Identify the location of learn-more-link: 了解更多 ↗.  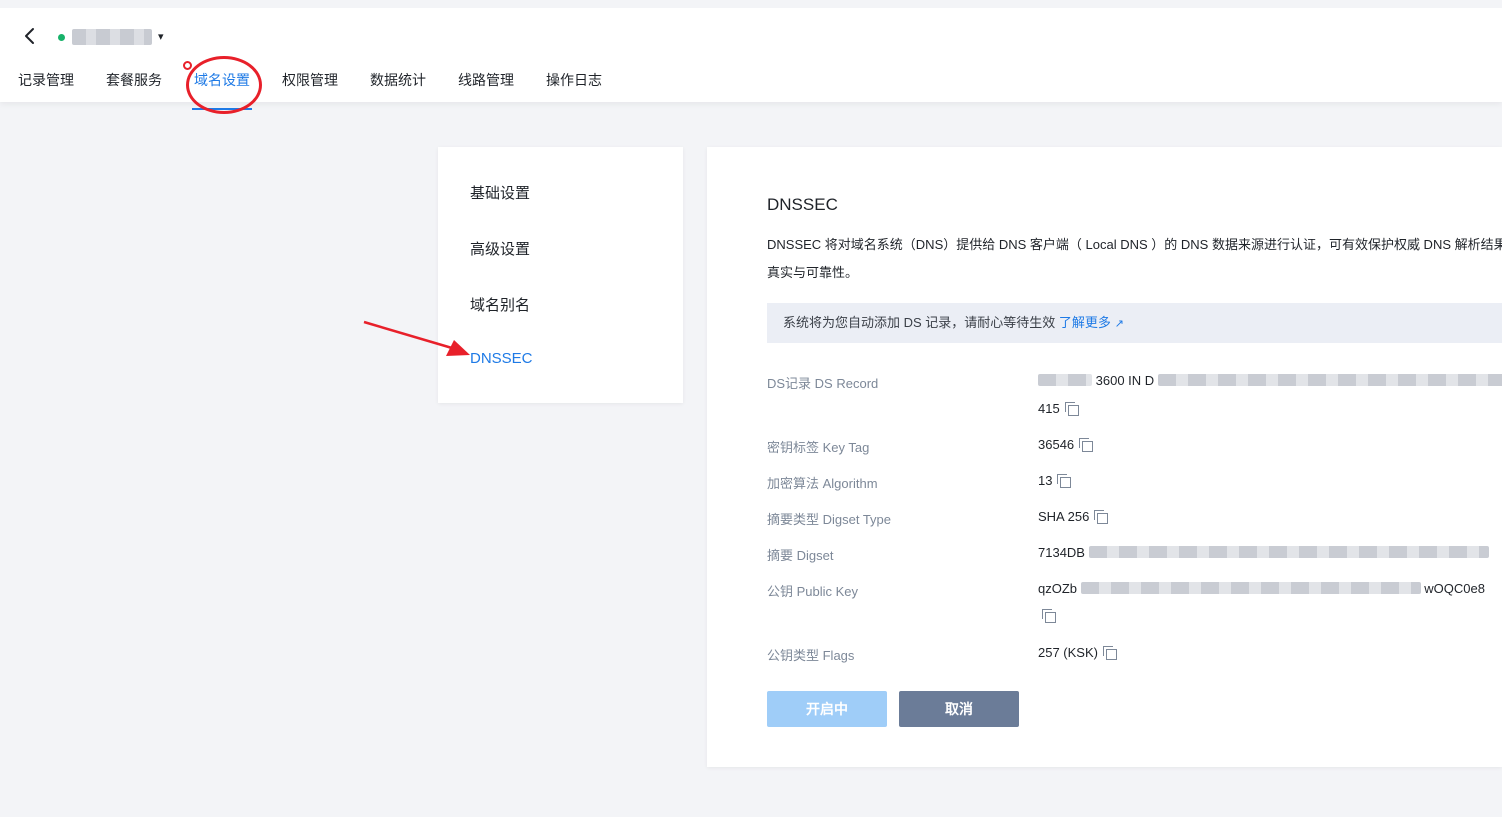
(1091, 322).